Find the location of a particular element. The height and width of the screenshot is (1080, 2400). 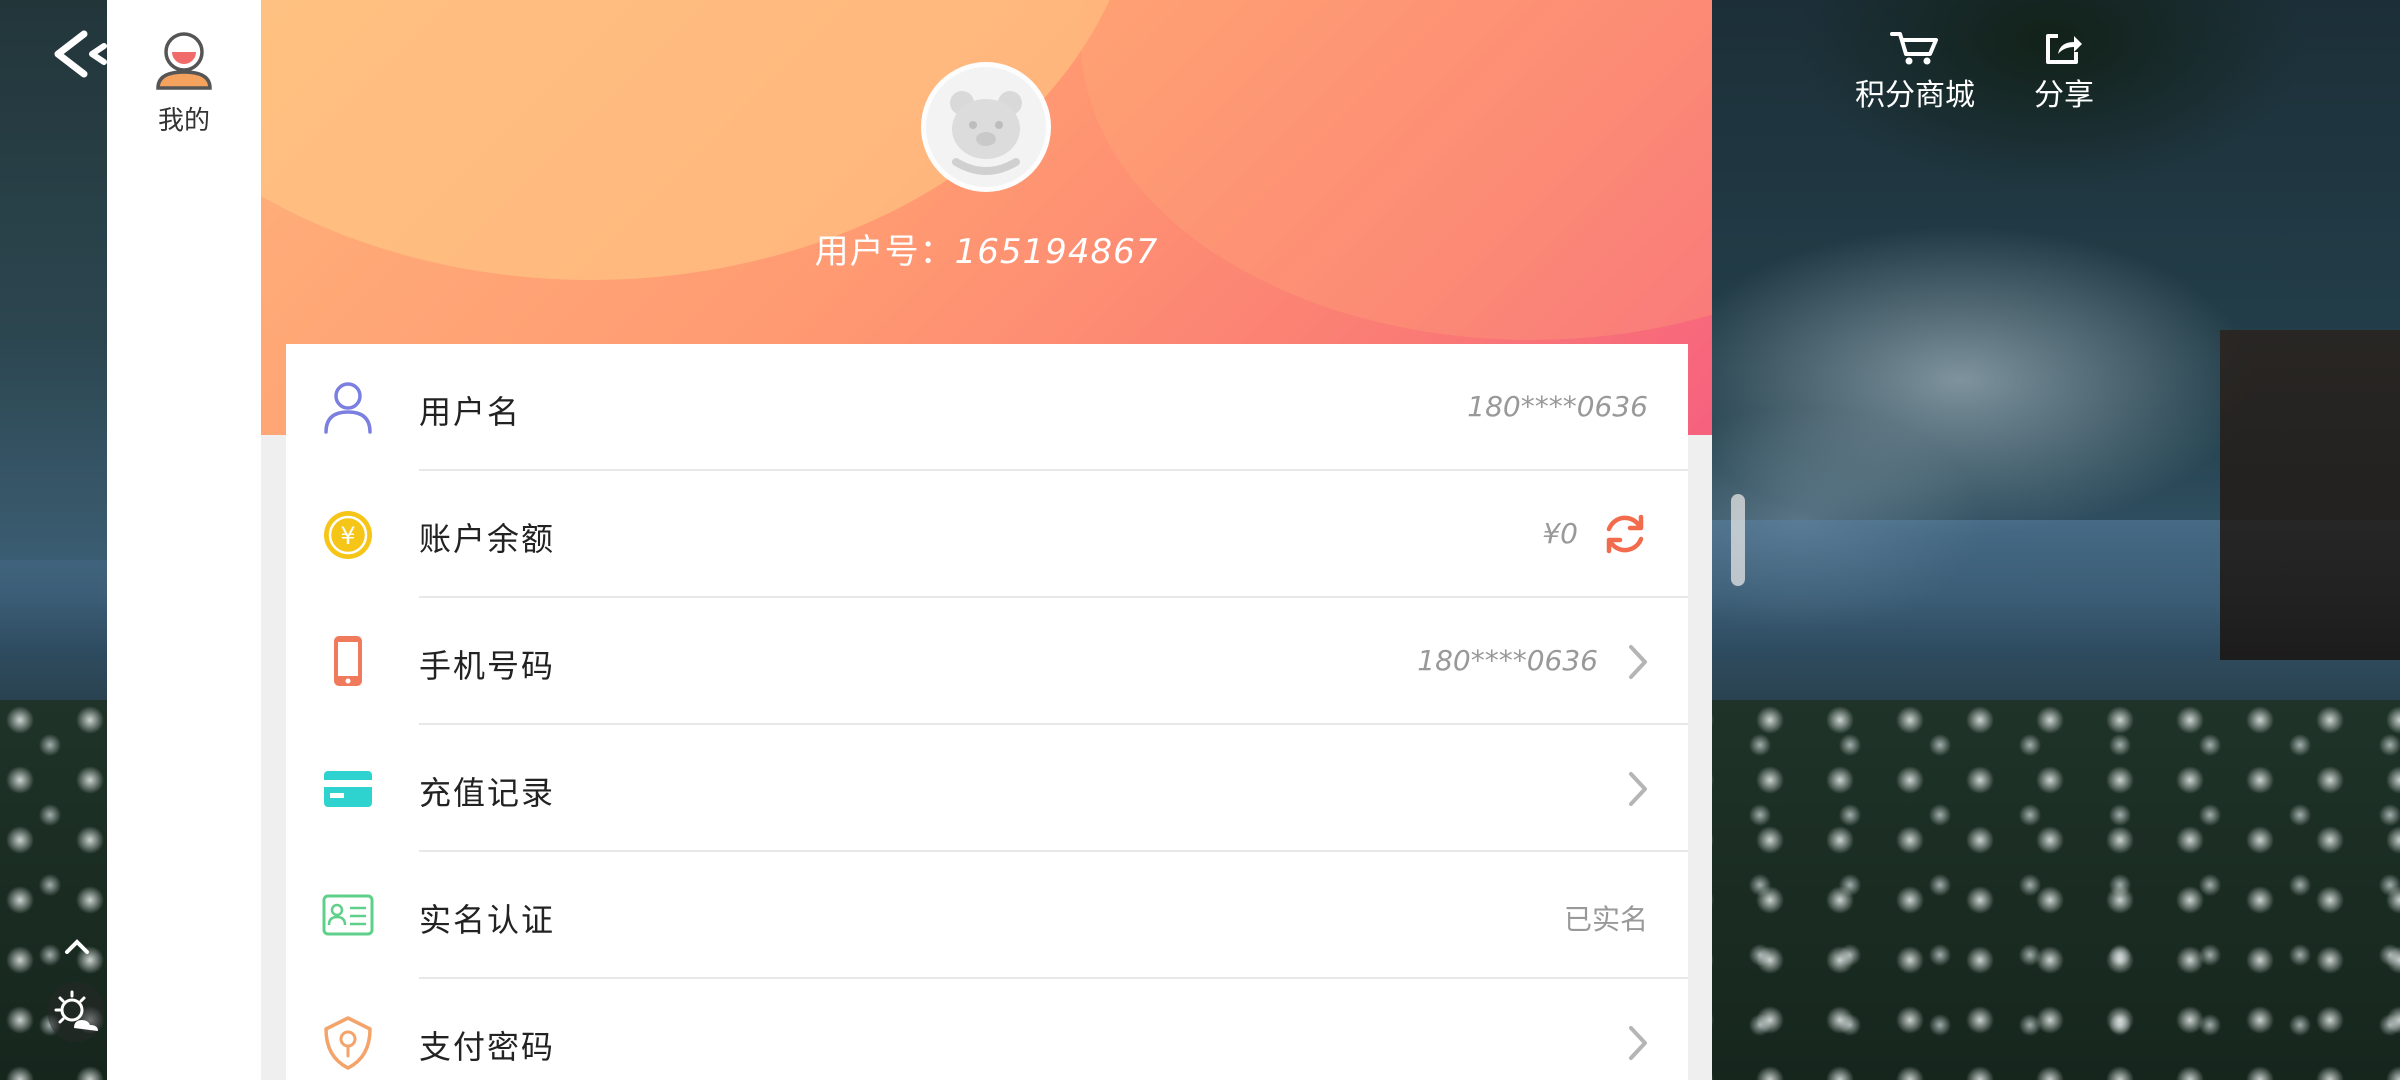

list-item-phone: 手机号码 180****0636 is located at coordinates (987, 661).